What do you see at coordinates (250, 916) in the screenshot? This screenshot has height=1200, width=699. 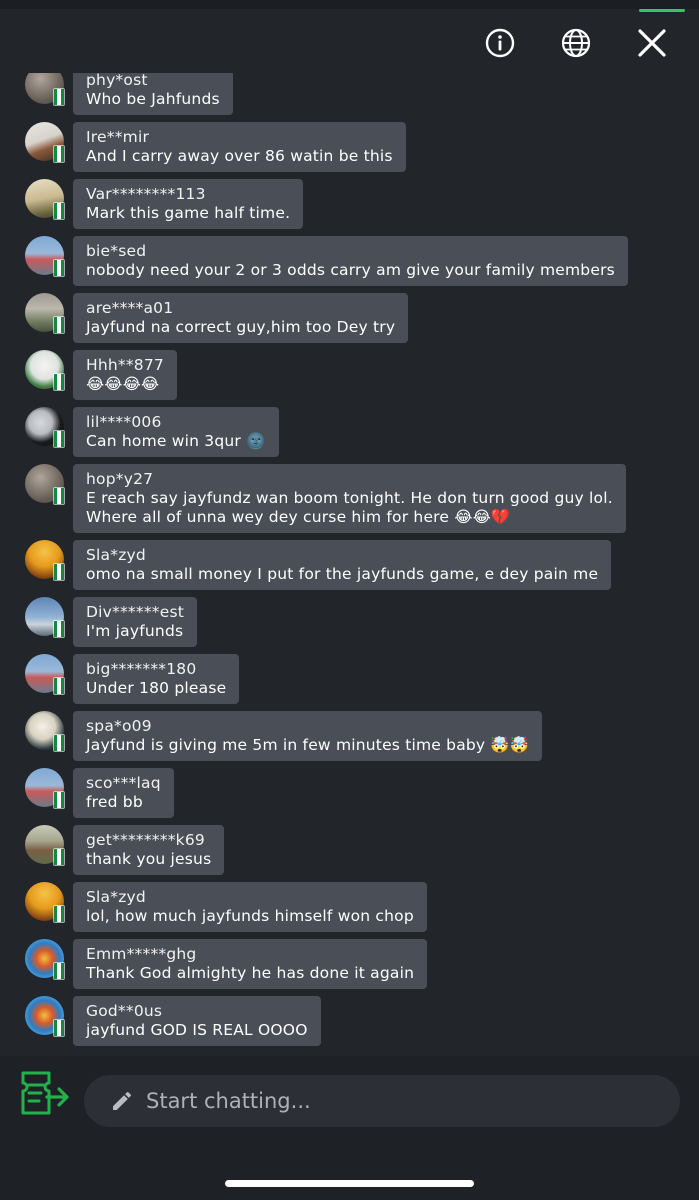 I see `message-text: lol, how much jayfunds himself won chop` at bounding box center [250, 916].